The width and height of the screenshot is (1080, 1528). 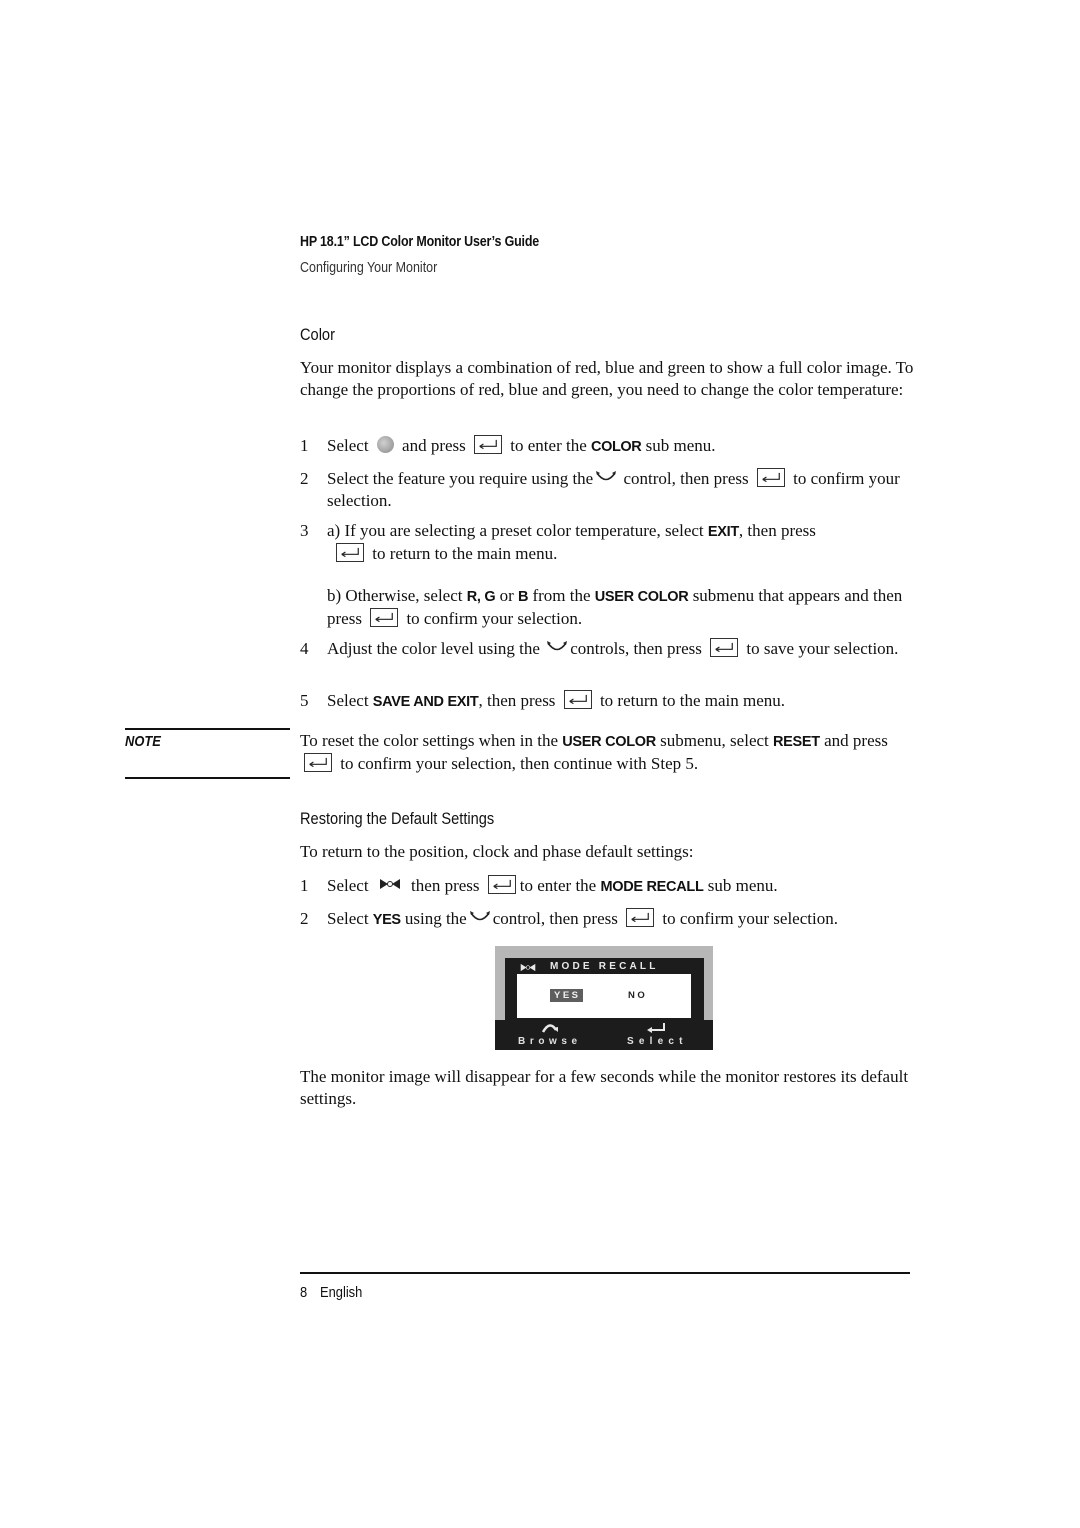 What do you see at coordinates (604, 966) in the screenshot?
I see `osd-title: MODE RECALL` at bounding box center [604, 966].